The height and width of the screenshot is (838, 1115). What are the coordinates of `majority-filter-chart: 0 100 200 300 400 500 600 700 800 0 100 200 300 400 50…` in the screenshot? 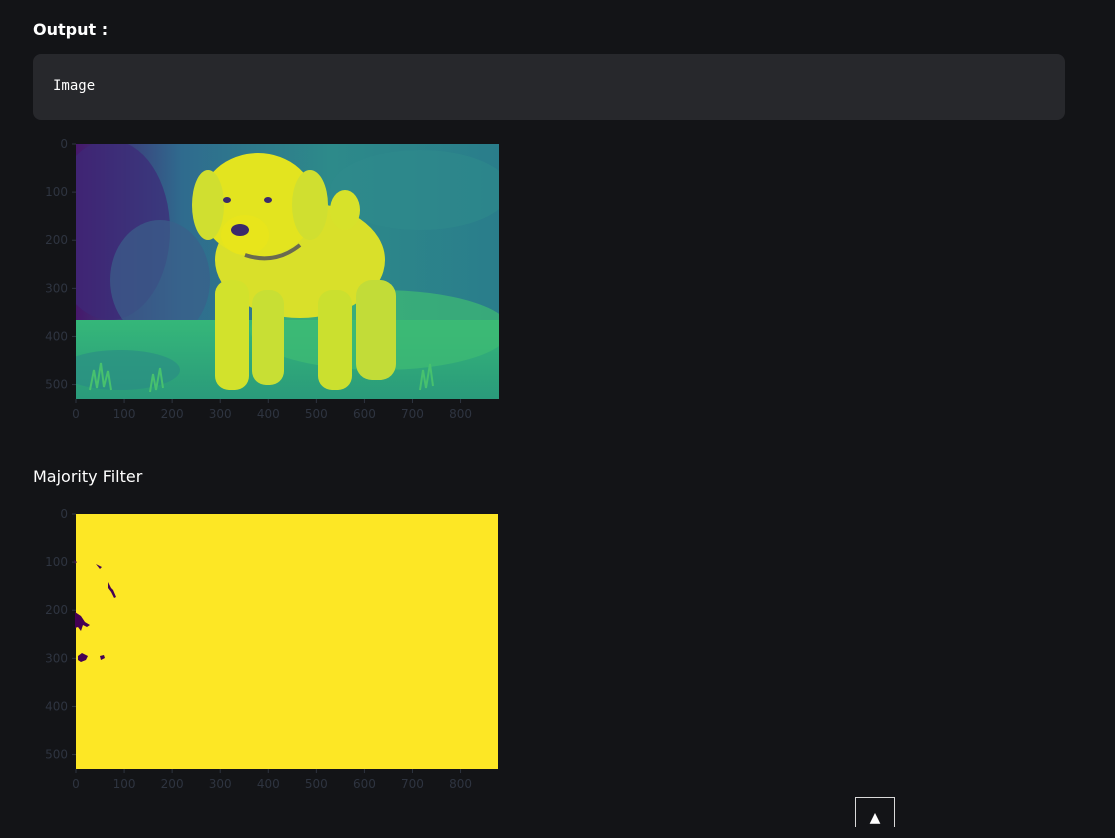 It's located at (271, 649).